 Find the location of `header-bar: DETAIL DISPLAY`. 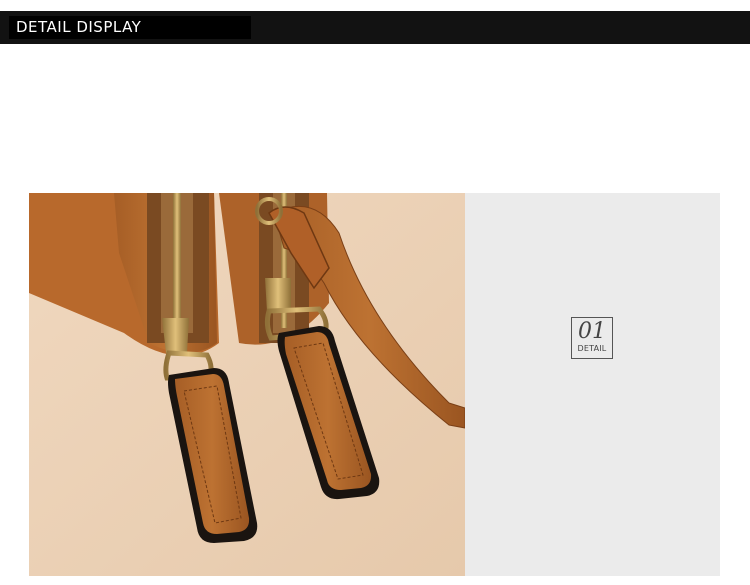

header-bar: DETAIL DISPLAY is located at coordinates (375, 27).